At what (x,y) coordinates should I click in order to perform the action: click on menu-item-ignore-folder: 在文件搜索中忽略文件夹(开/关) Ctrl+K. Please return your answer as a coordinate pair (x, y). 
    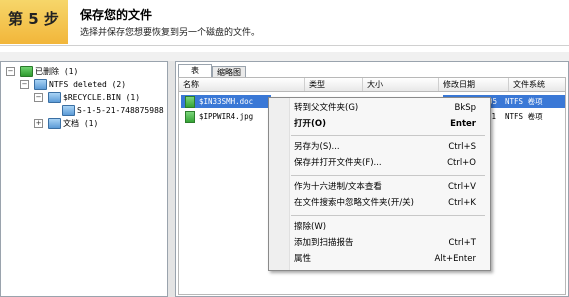
    Looking at the image, I should click on (379, 203).